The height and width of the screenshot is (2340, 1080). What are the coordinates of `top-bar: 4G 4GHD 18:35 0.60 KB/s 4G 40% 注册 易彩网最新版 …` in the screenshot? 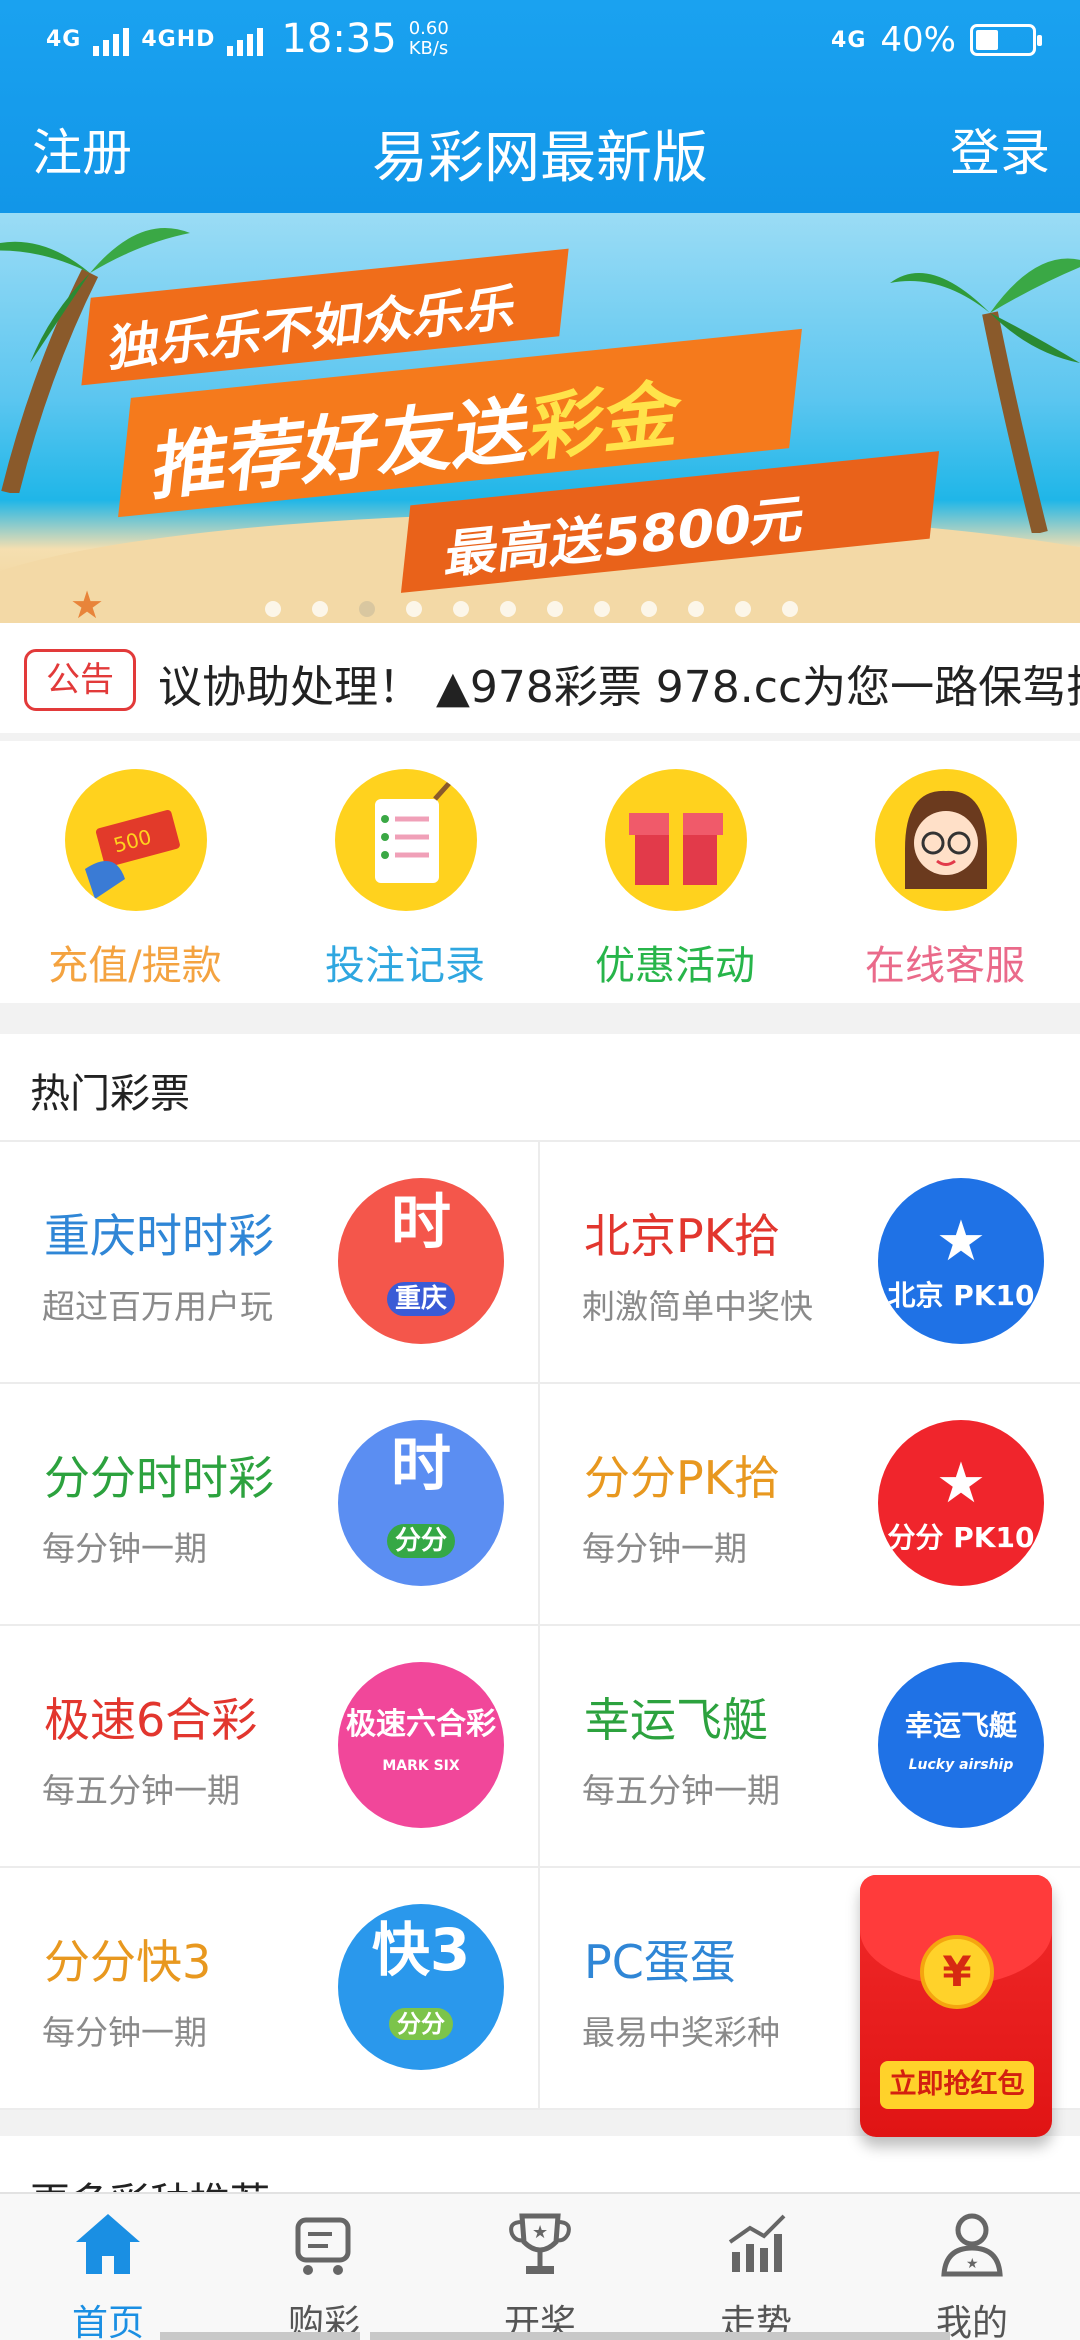 It's located at (540, 106).